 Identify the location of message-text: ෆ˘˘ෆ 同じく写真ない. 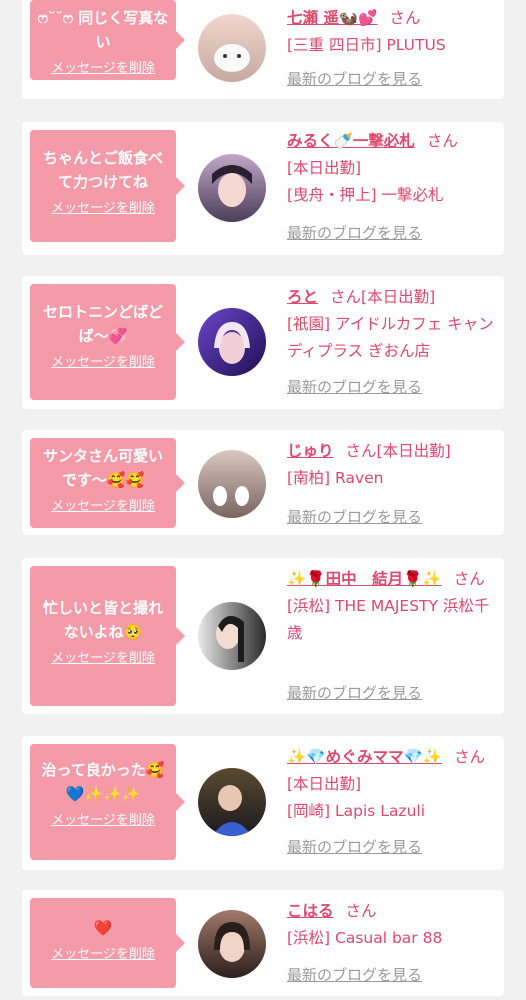
(103, 30).